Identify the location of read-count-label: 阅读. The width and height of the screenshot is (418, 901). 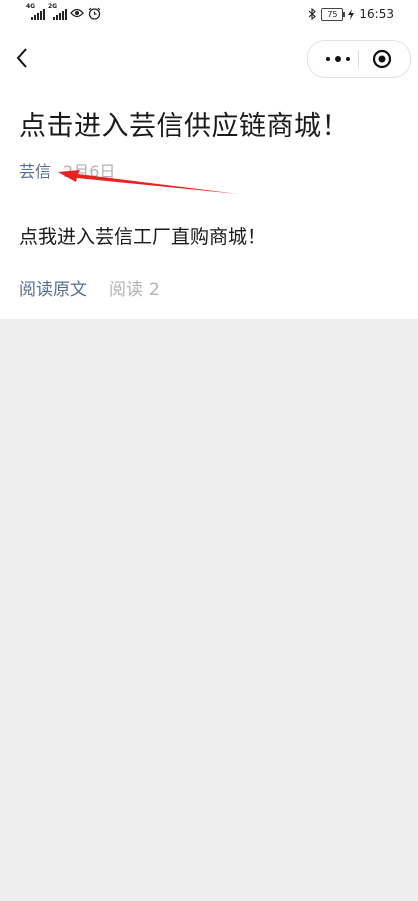
(126, 290).